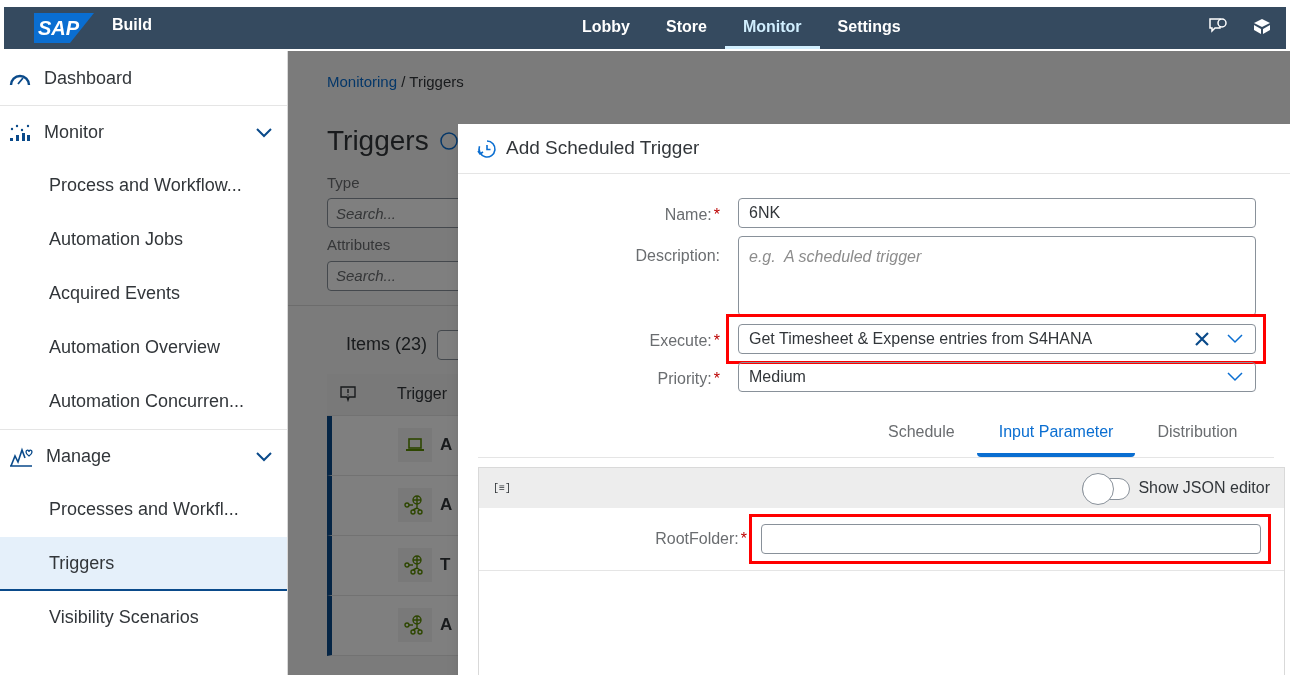  Describe the element at coordinates (1202, 339) in the screenshot. I see `clear-icon` at that location.